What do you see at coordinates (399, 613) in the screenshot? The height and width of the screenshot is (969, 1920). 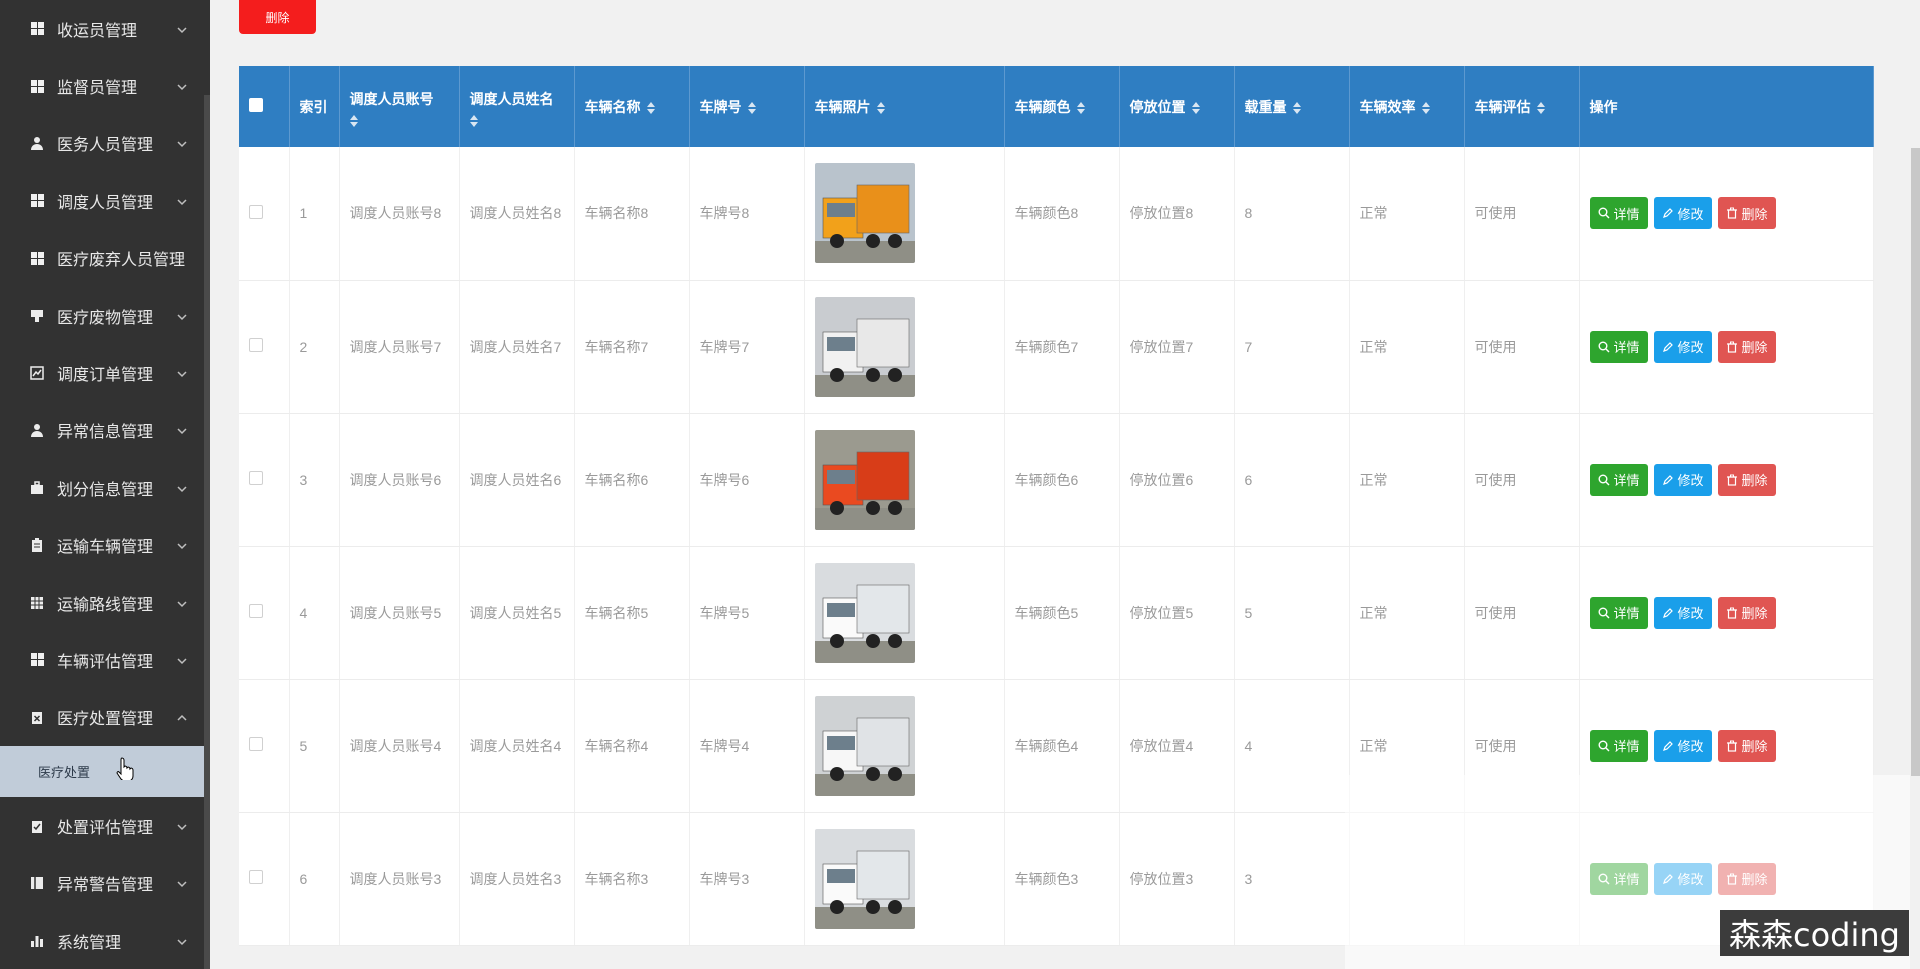 I see `cell-account: 调度人员账号5` at bounding box center [399, 613].